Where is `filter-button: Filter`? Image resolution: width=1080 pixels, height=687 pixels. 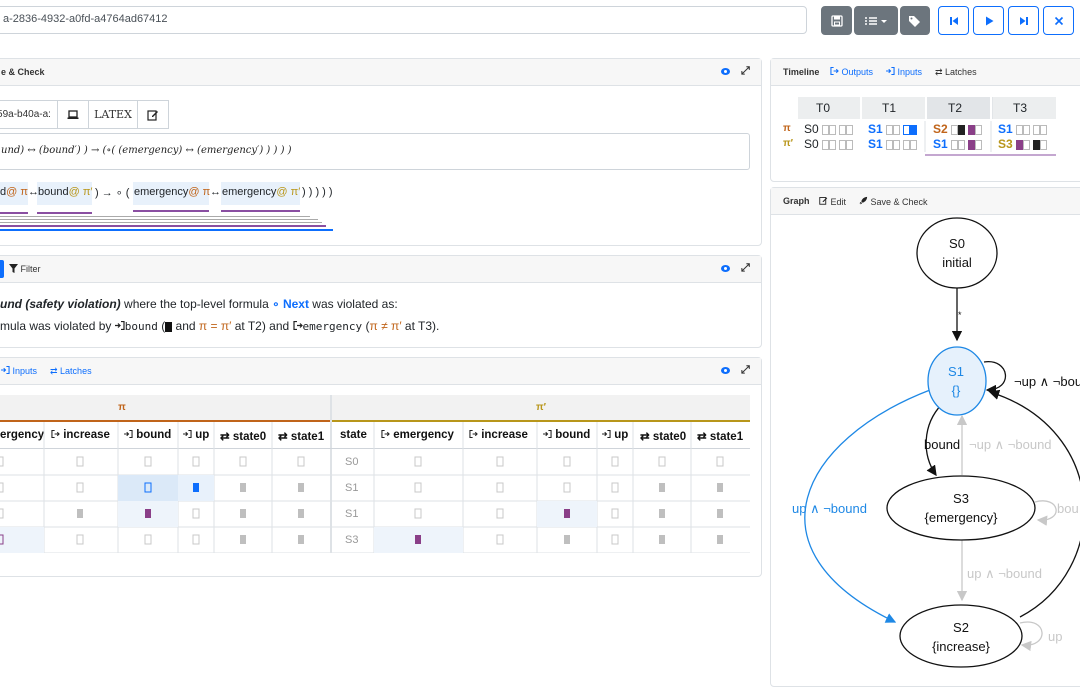
filter-button: Filter is located at coordinates (25, 269).